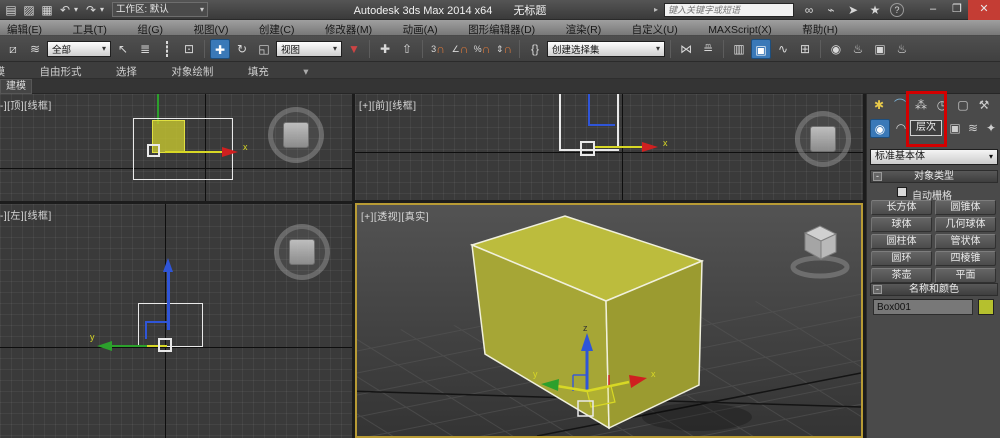 The width and height of the screenshot is (1000, 438). What do you see at coordinates (176, 147) in the screenshot?
I see `viewport-top: -][顶][线框] x` at bounding box center [176, 147].